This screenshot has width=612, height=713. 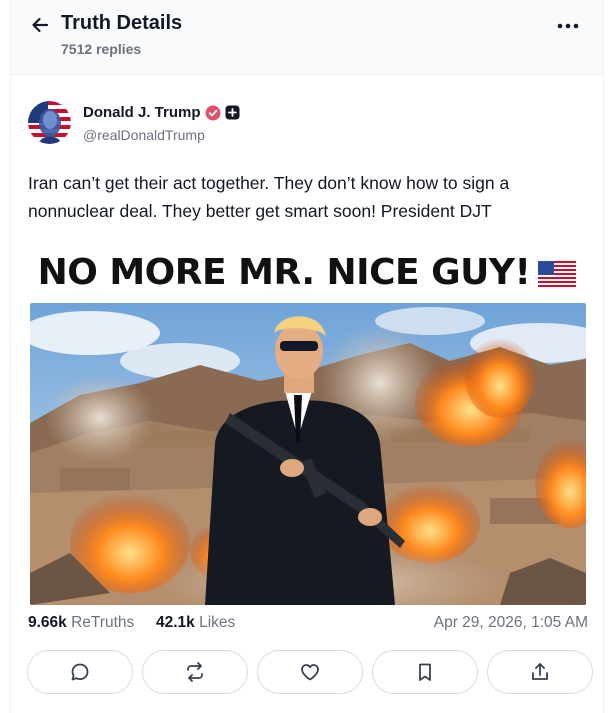 I want to click on back-button, so click(x=40, y=25).